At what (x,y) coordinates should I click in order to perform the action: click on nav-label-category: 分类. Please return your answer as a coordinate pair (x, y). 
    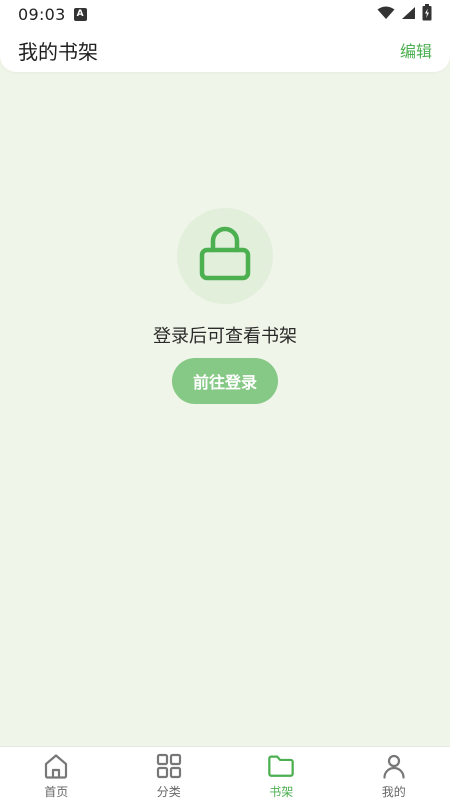
    Looking at the image, I should click on (168, 792).